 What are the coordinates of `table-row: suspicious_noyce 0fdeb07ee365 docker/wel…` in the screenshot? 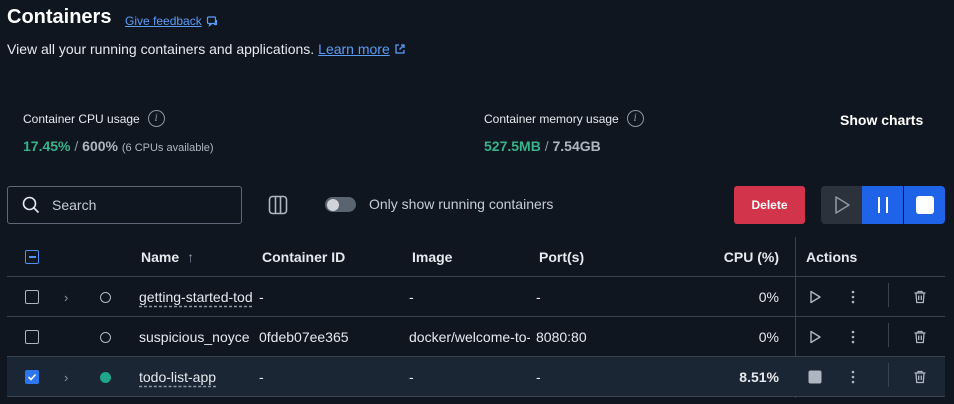 It's located at (476, 337).